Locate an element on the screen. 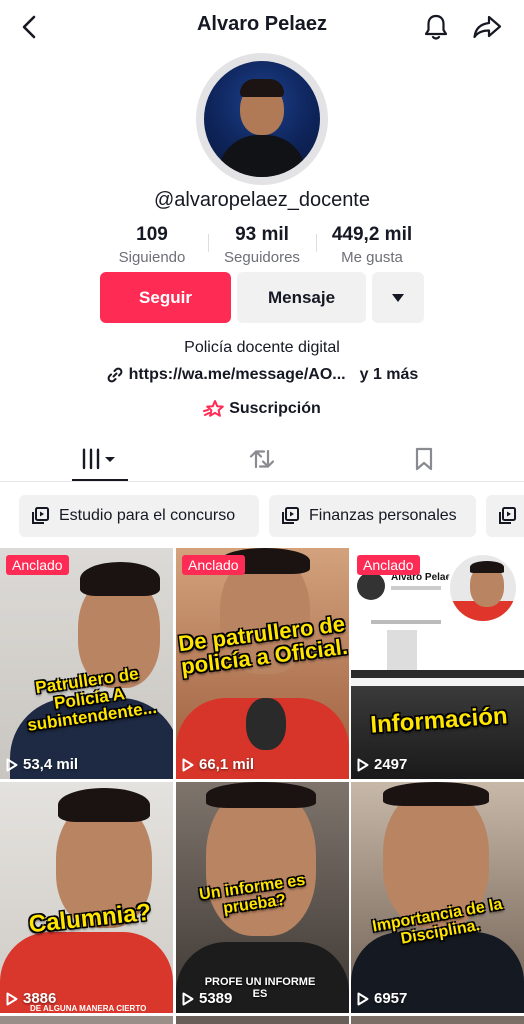 The height and width of the screenshot is (1024, 524). subscription-label: Suscripción is located at coordinates (275, 408).